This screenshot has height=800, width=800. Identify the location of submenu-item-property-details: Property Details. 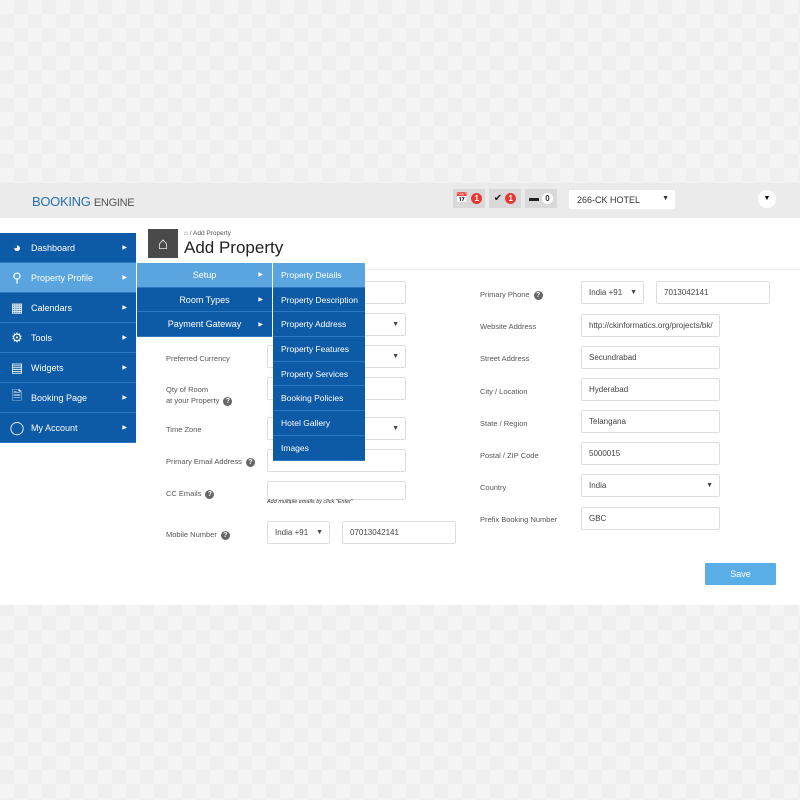
(319, 275).